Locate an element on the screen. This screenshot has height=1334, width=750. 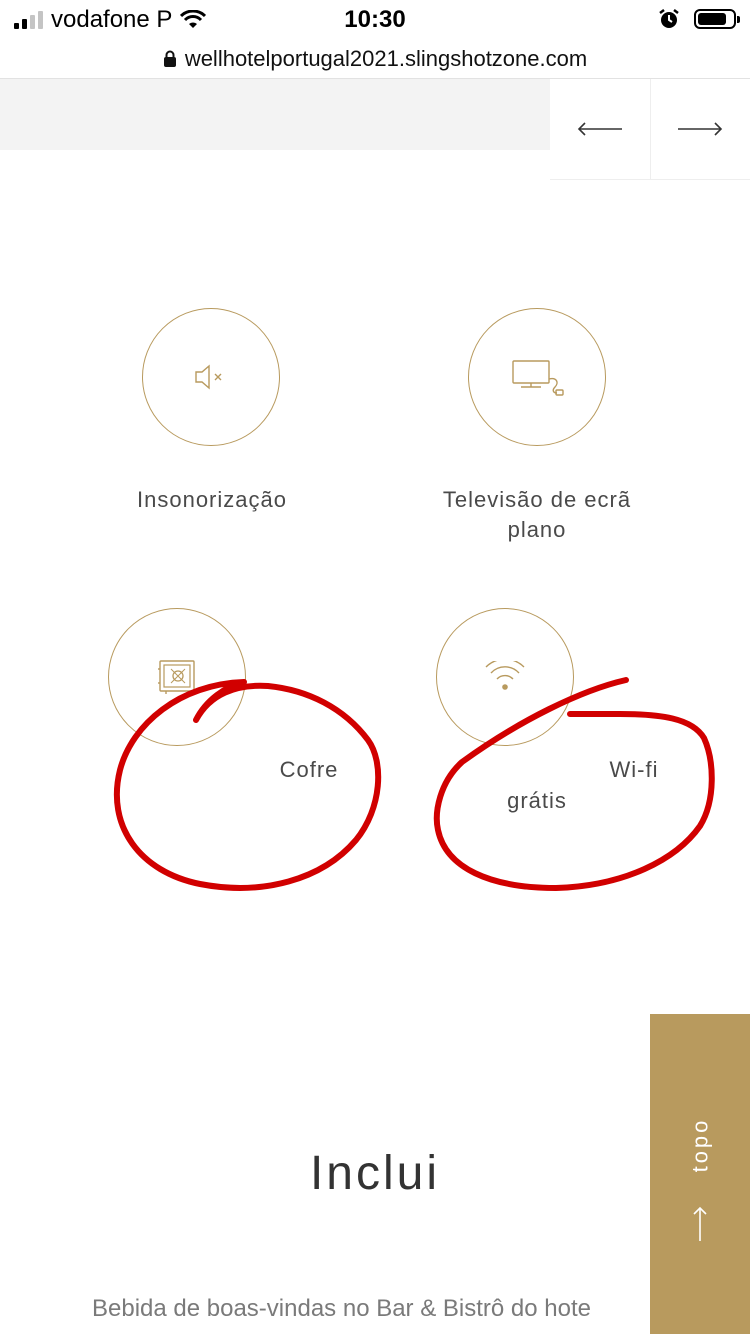
url-text: wellhotelportugal2021.slingshotzone.com is located at coordinates (386, 58).